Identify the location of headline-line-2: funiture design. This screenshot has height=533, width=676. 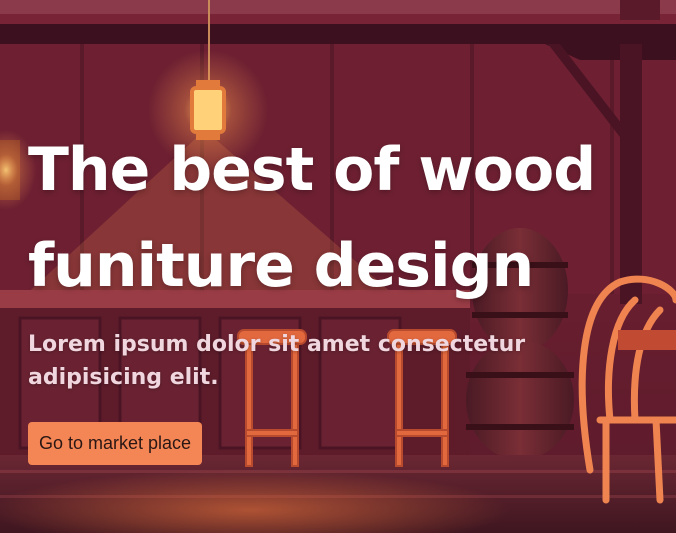
(281, 266).